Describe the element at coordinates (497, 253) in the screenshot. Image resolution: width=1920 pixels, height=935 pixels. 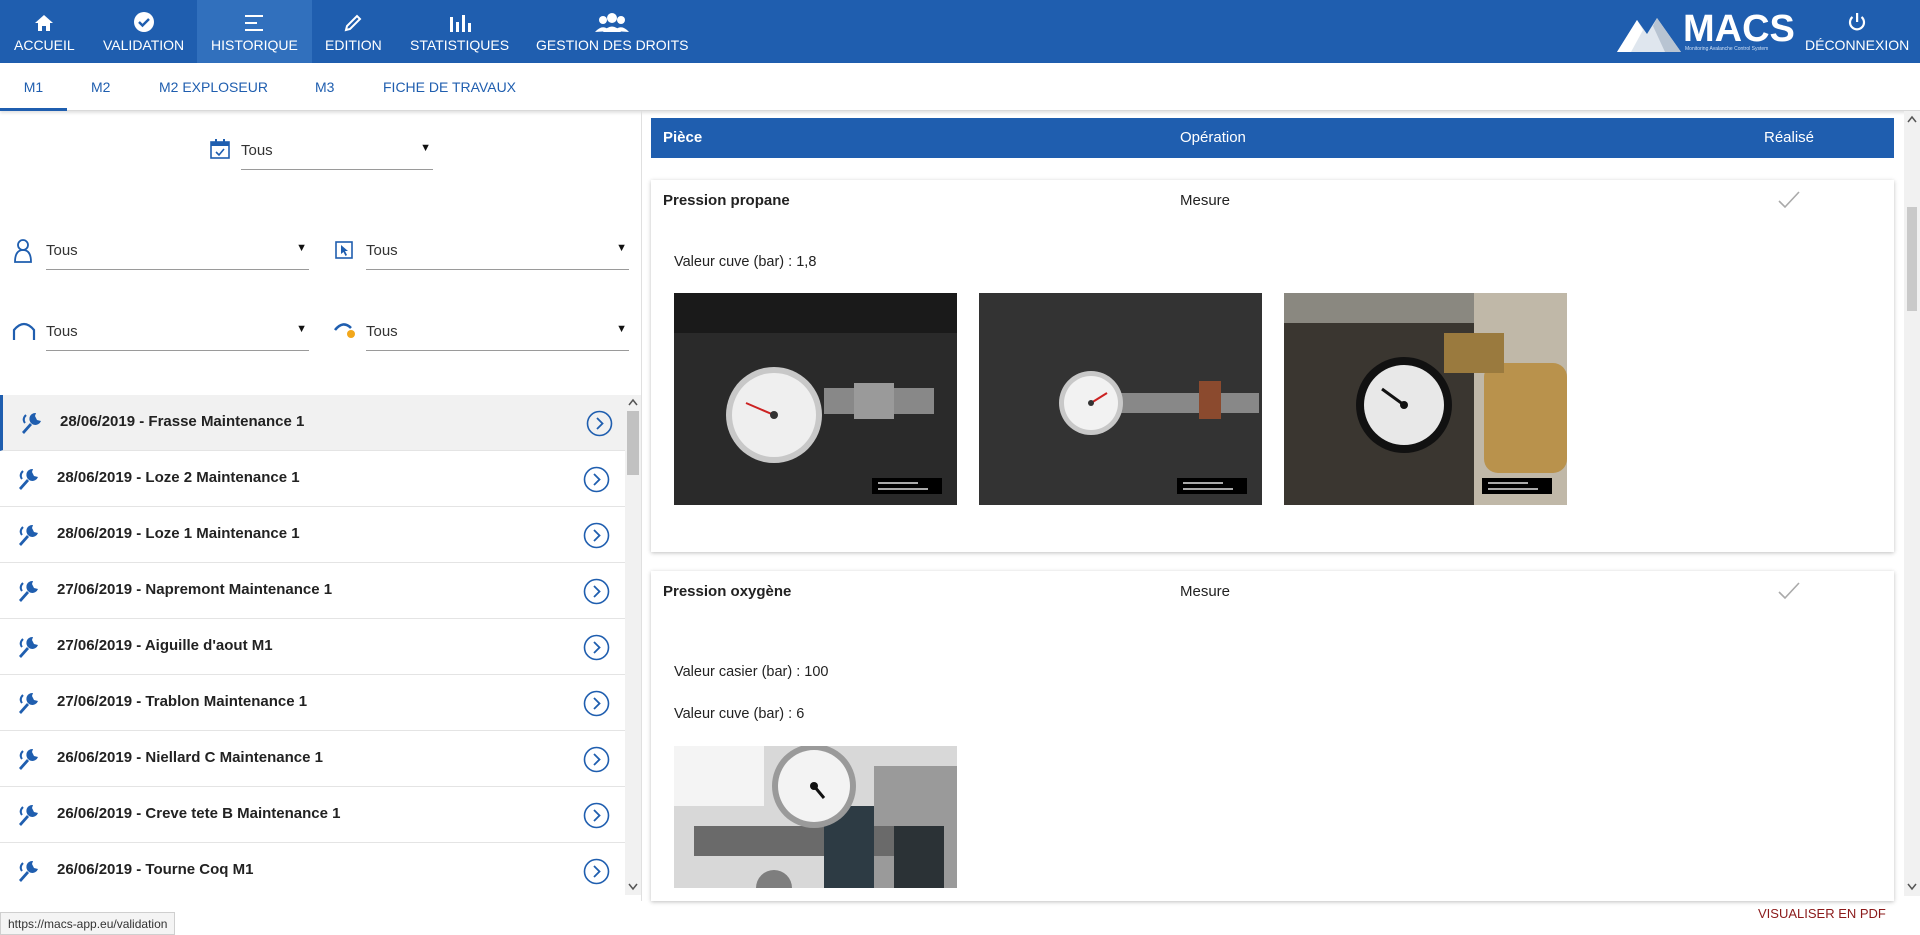
I see `device-filter-select: Tous ▼` at that location.